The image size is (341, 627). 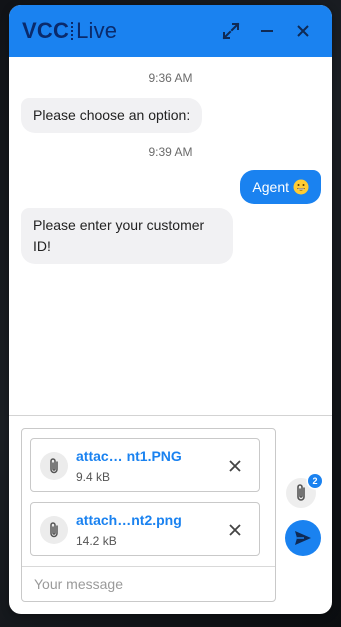 I want to click on message-text: Please enter your customer ID!, so click(x=119, y=235).